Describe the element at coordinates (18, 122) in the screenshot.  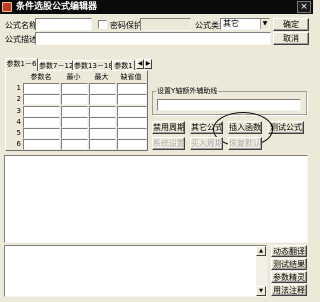
I see `row-number: 4` at that location.